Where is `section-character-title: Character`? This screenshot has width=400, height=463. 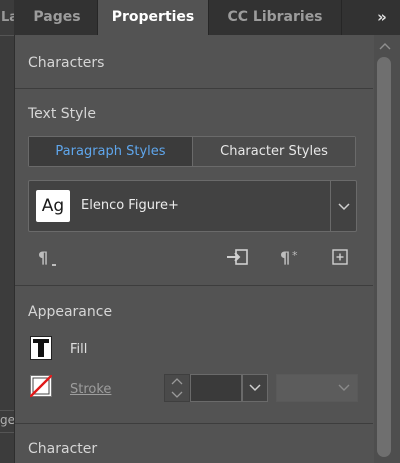
section-character-title: Character is located at coordinates (63, 449).